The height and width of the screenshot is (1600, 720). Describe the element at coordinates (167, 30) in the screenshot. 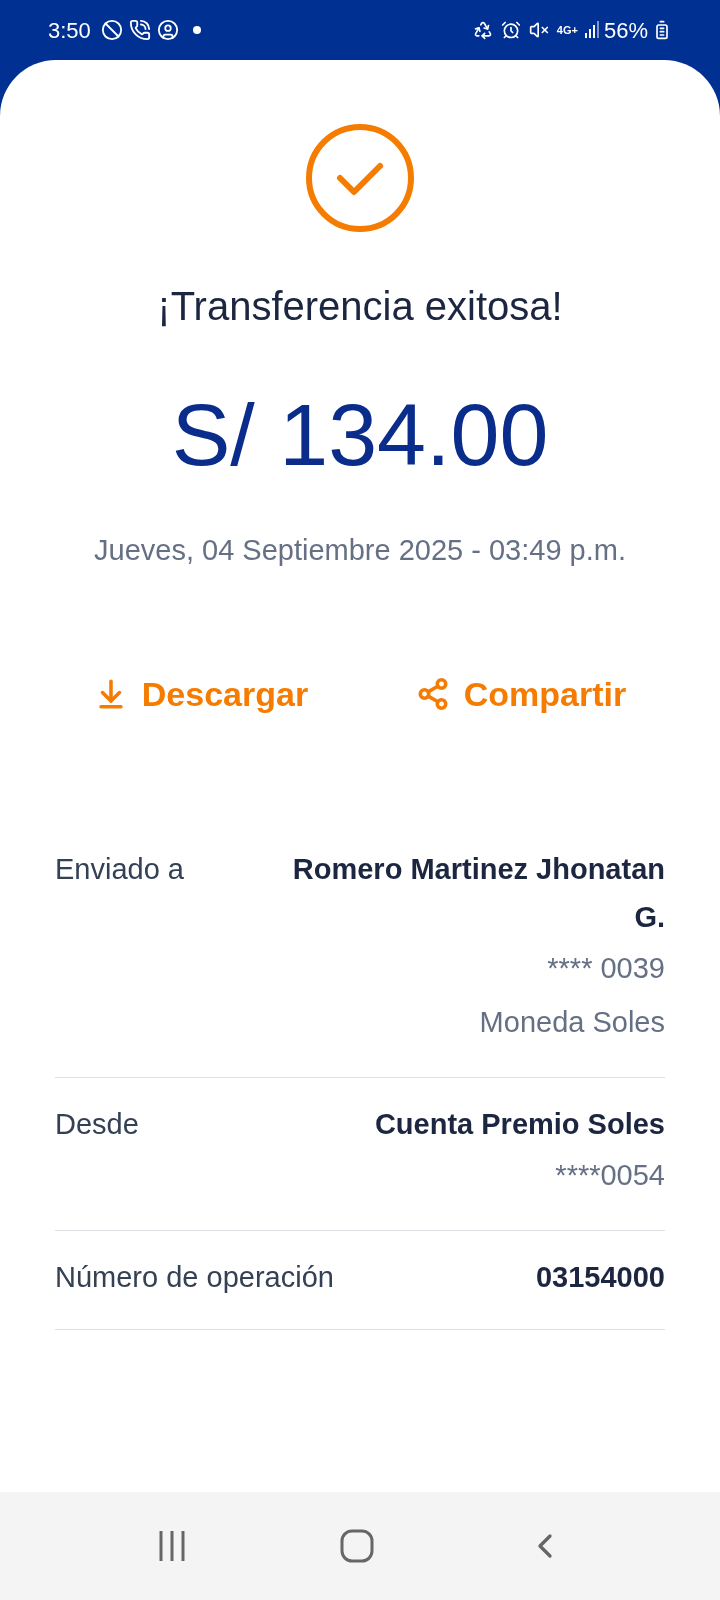

I see `user-icon` at that location.